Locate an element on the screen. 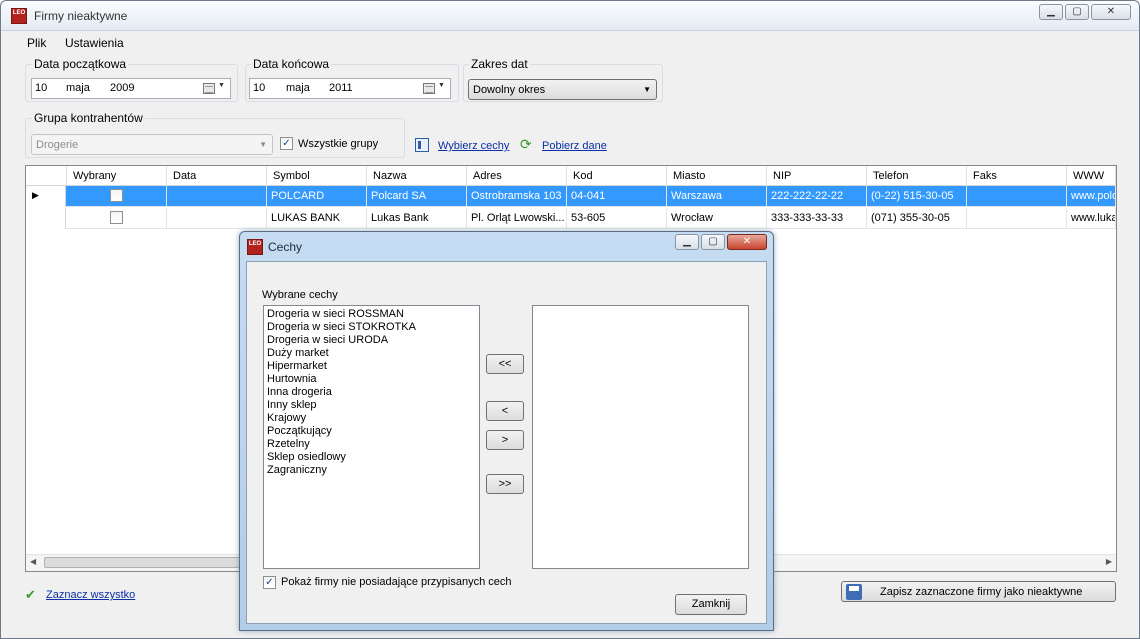 The width and height of the screenshot is (1140, 639). dialog-title: Cechy is located at coordinates (285, 247).